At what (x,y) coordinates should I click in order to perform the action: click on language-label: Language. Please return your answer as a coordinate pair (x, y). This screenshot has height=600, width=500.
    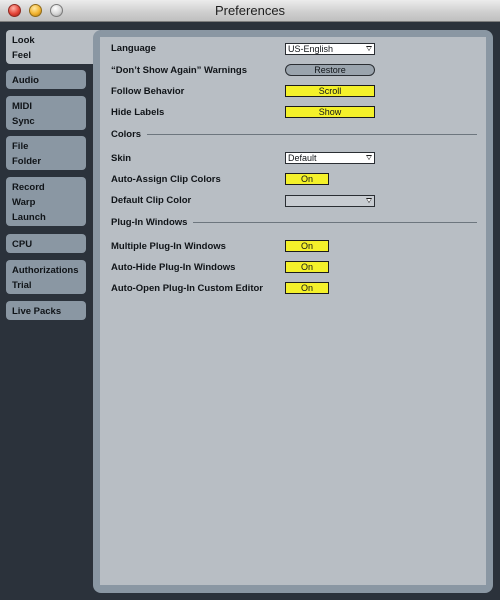
    Looking at the image, I should click on (133, 48).